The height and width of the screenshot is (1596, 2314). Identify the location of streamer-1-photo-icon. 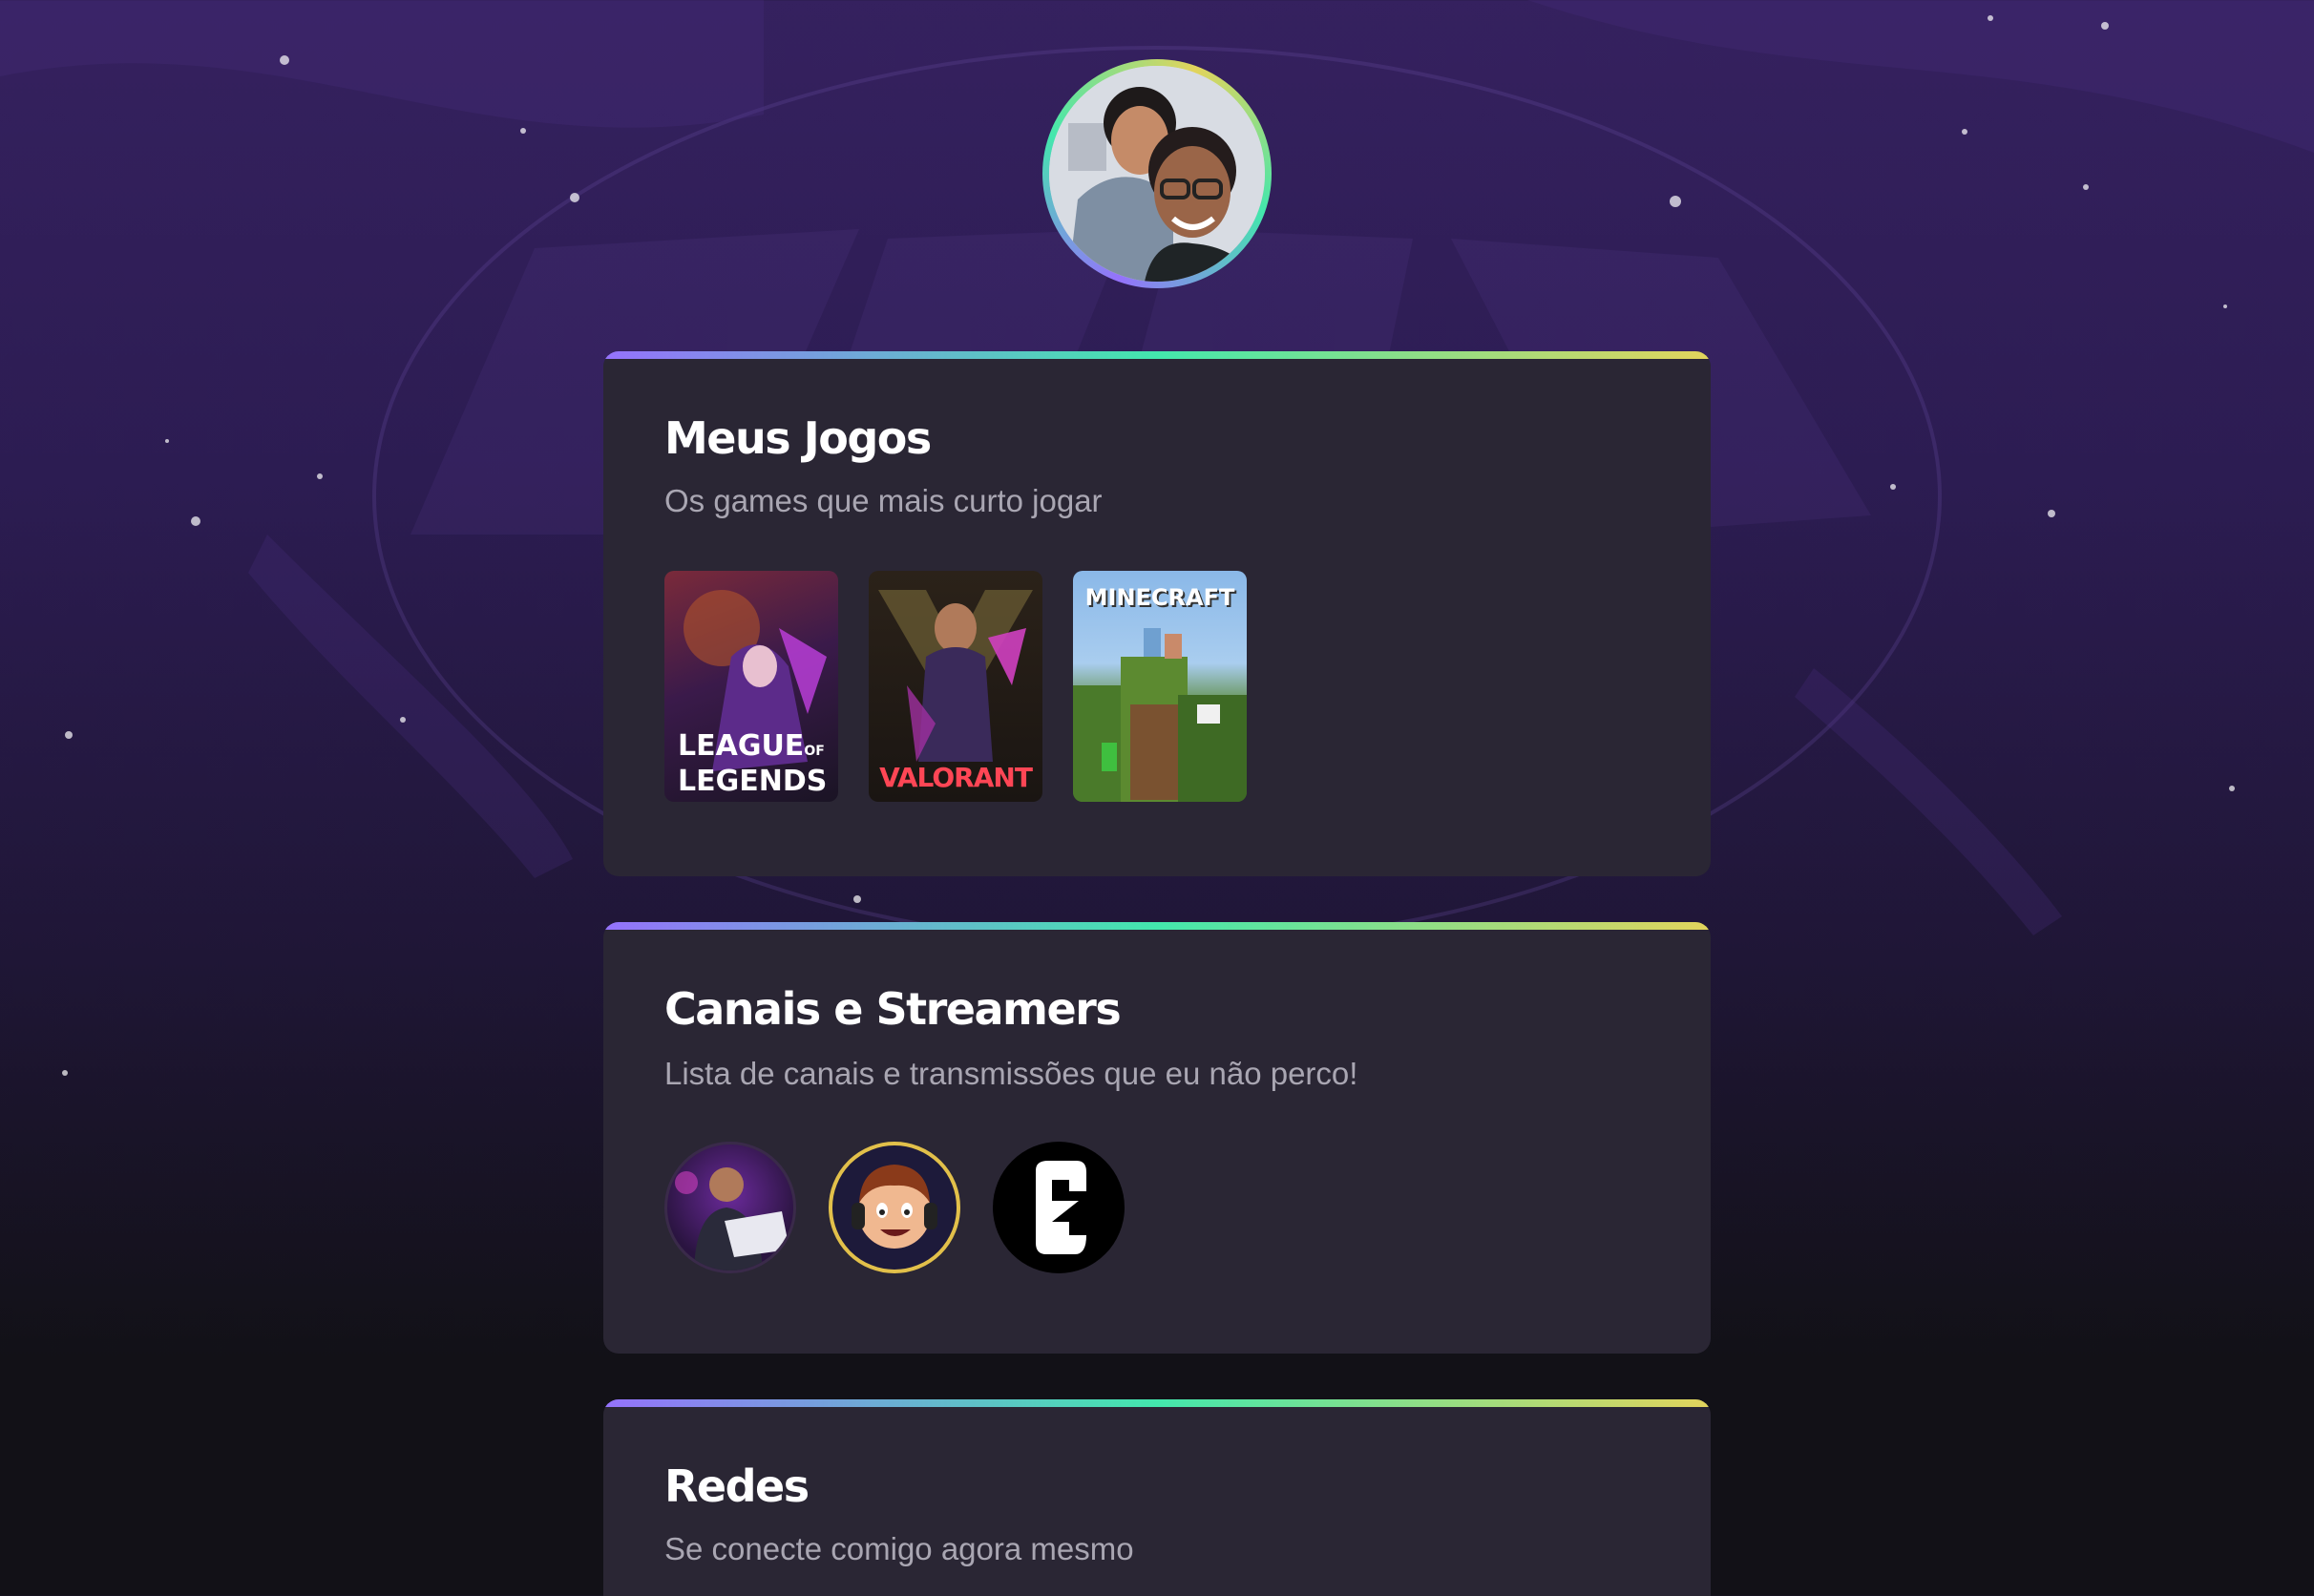
(732, 1219).